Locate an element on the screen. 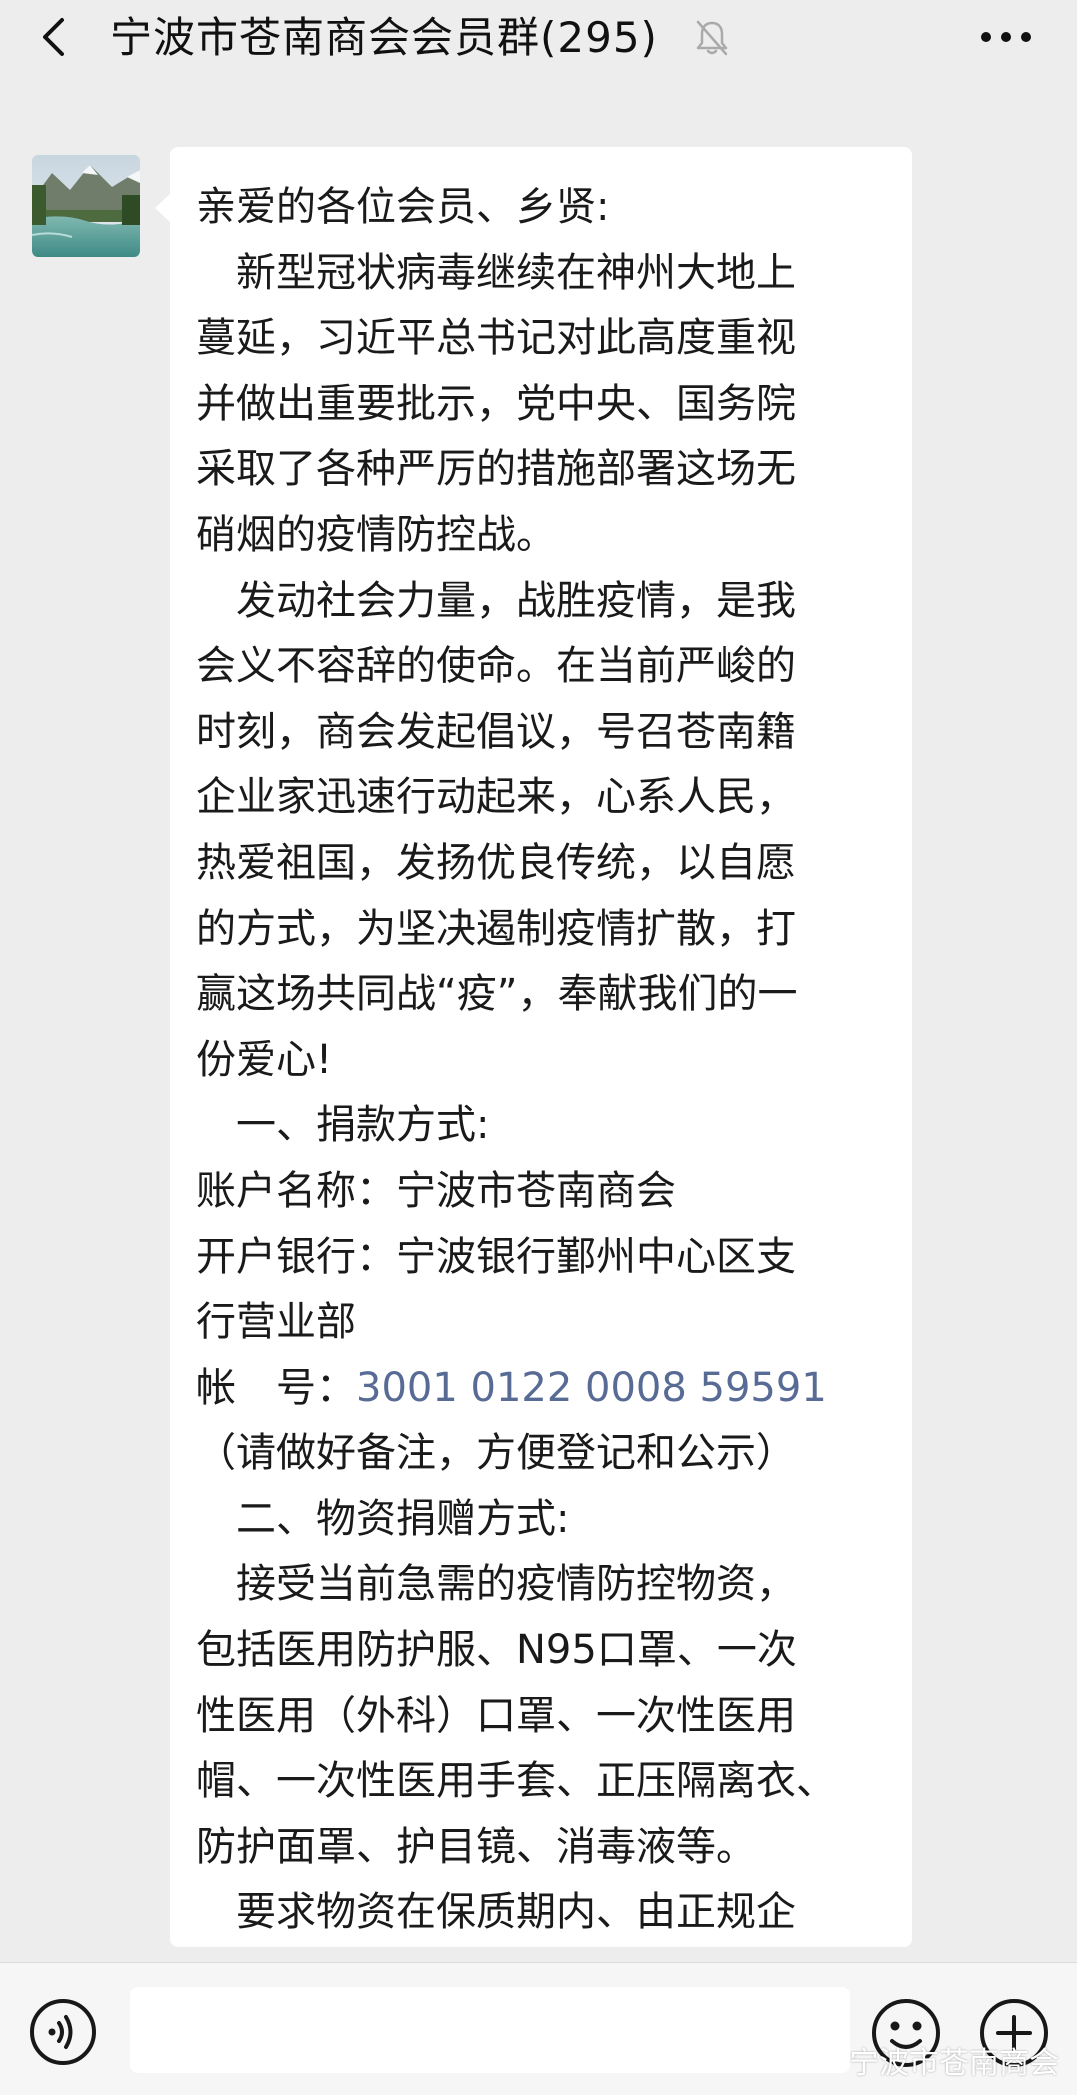 This screenshot has height=2095, width=1077. more-dots-icon is located at coordinates (1006, 37).